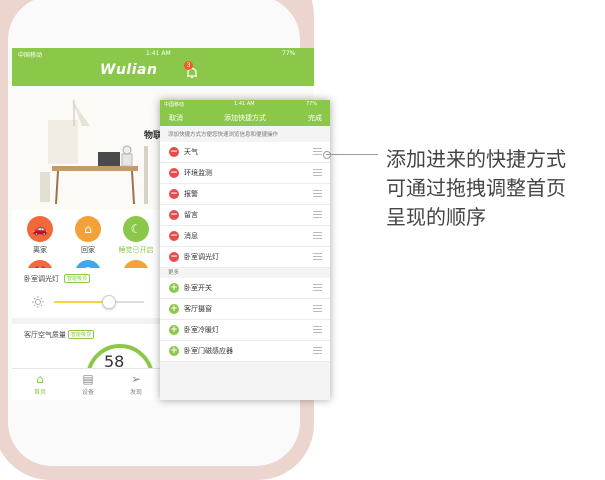 The height and width of the screenshot is (480, 605). What do you see at coordinates (201, 257) in the screenshot?
I see `shortcut-label: 卧室调光灯` at bounding box center [201, 257].